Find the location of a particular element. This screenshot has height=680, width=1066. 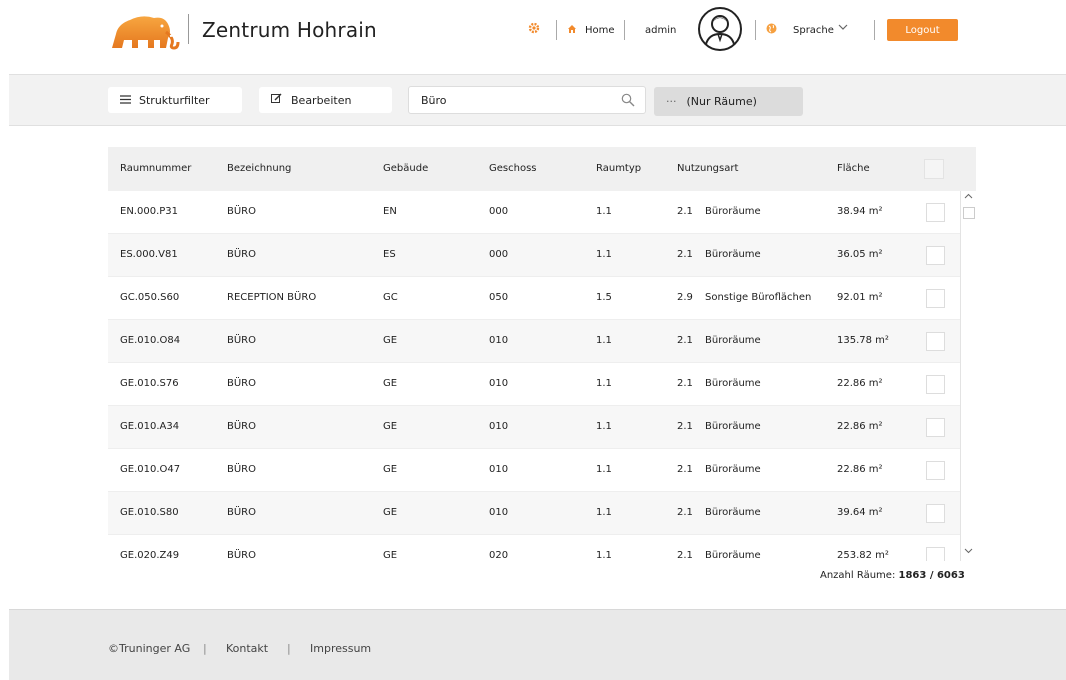

cell-room-number: GE.010.S76 is located at coordinates (149, 383).